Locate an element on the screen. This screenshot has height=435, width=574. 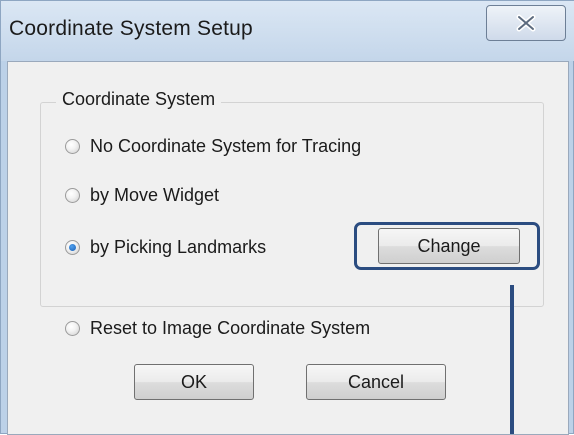
annotation-callout-line is located at coordinates (512, 359).